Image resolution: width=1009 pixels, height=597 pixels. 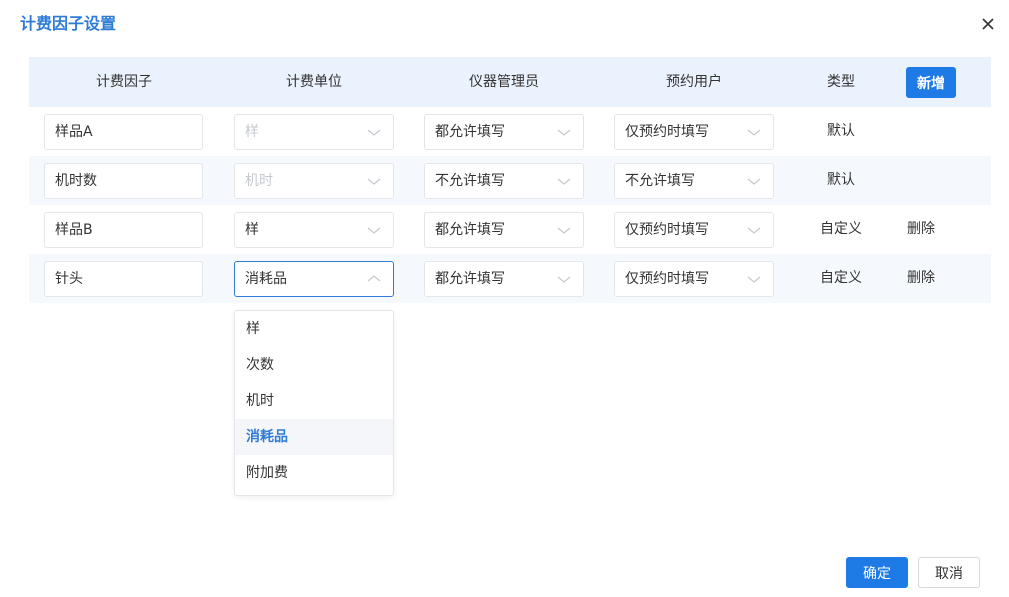 What do you see at coordinates (266, 279) in the screenshot?
I see `unit-select-value: 消耗品` at bounding box center [266, 279].